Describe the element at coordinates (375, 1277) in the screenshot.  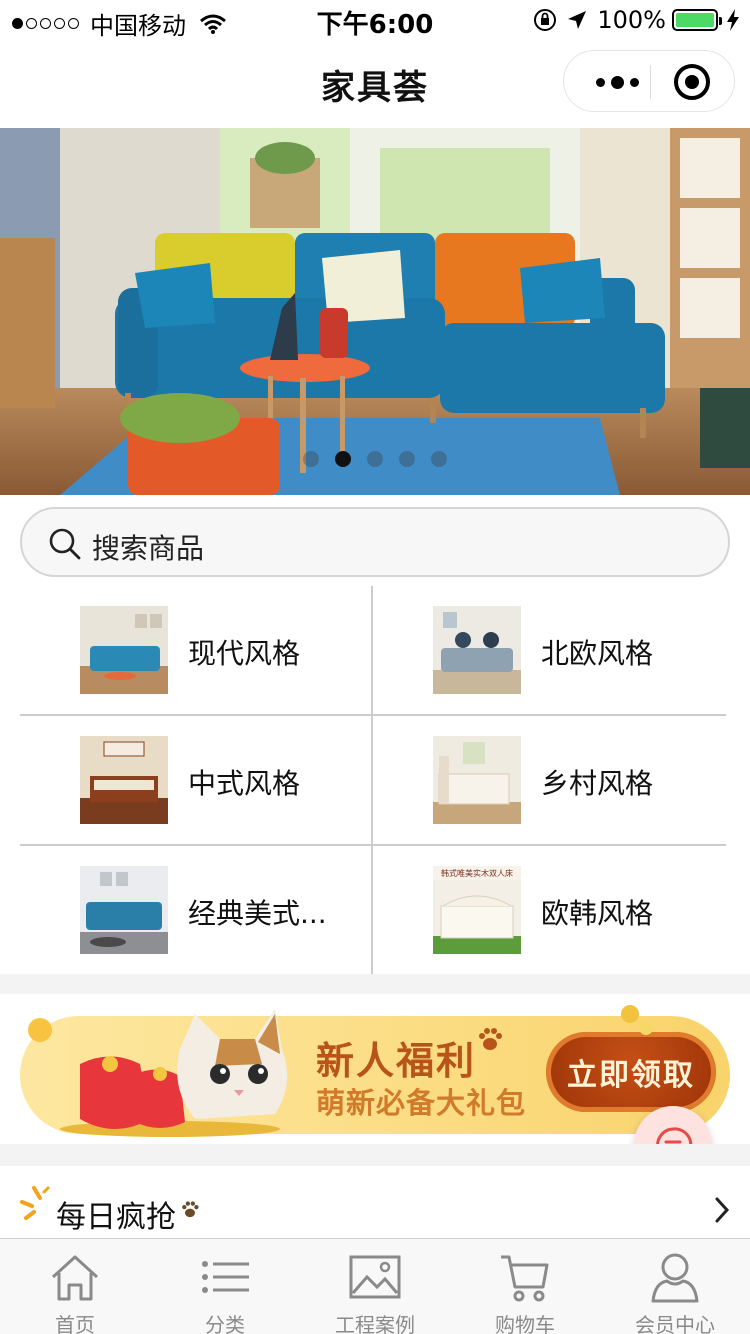
I see `image-icon` at that location.